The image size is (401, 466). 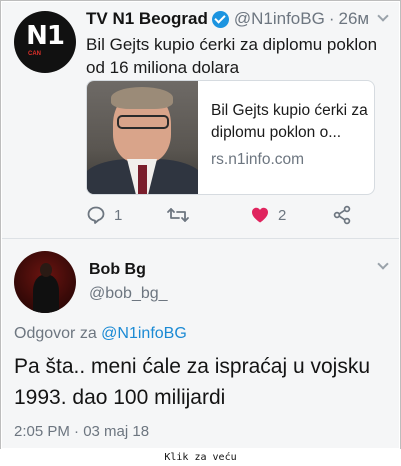 What do you see at coordinates (200, 238) in the screenshot?
I see `tweet-divider` at bounding box center [200, 238].